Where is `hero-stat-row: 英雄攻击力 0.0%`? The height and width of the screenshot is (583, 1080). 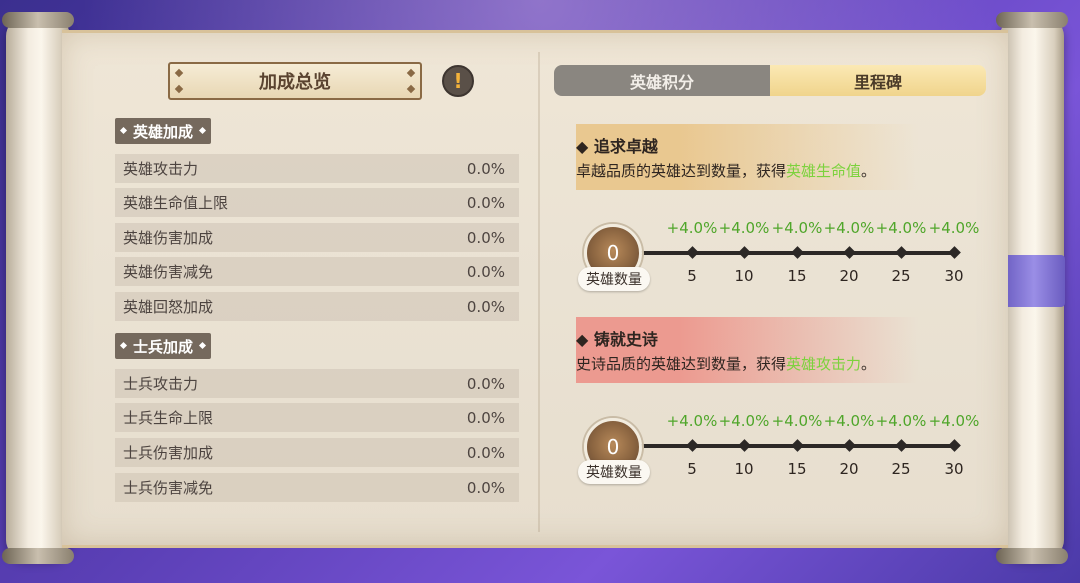
hero-stat-row: 英雄攻击力 0.0% is located at coordinates (317, 168).